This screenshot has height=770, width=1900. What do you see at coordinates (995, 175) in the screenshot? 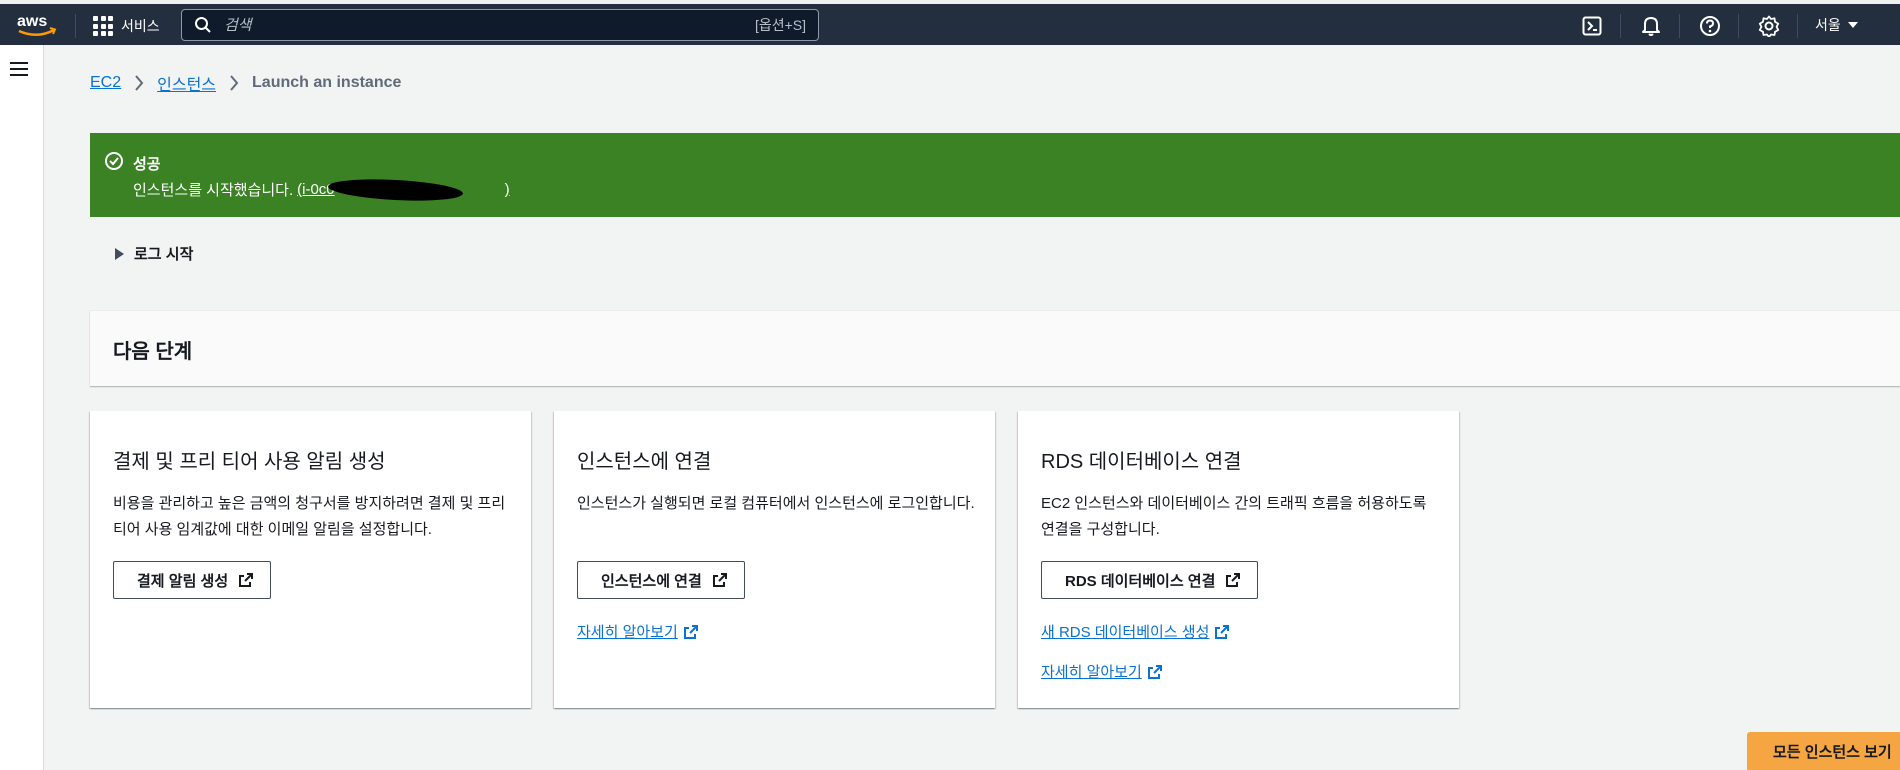
I see `success-flashbar: 성공 인스턴스를 시작했습니다. (i-0c0)` at bounding box center [995, 175].